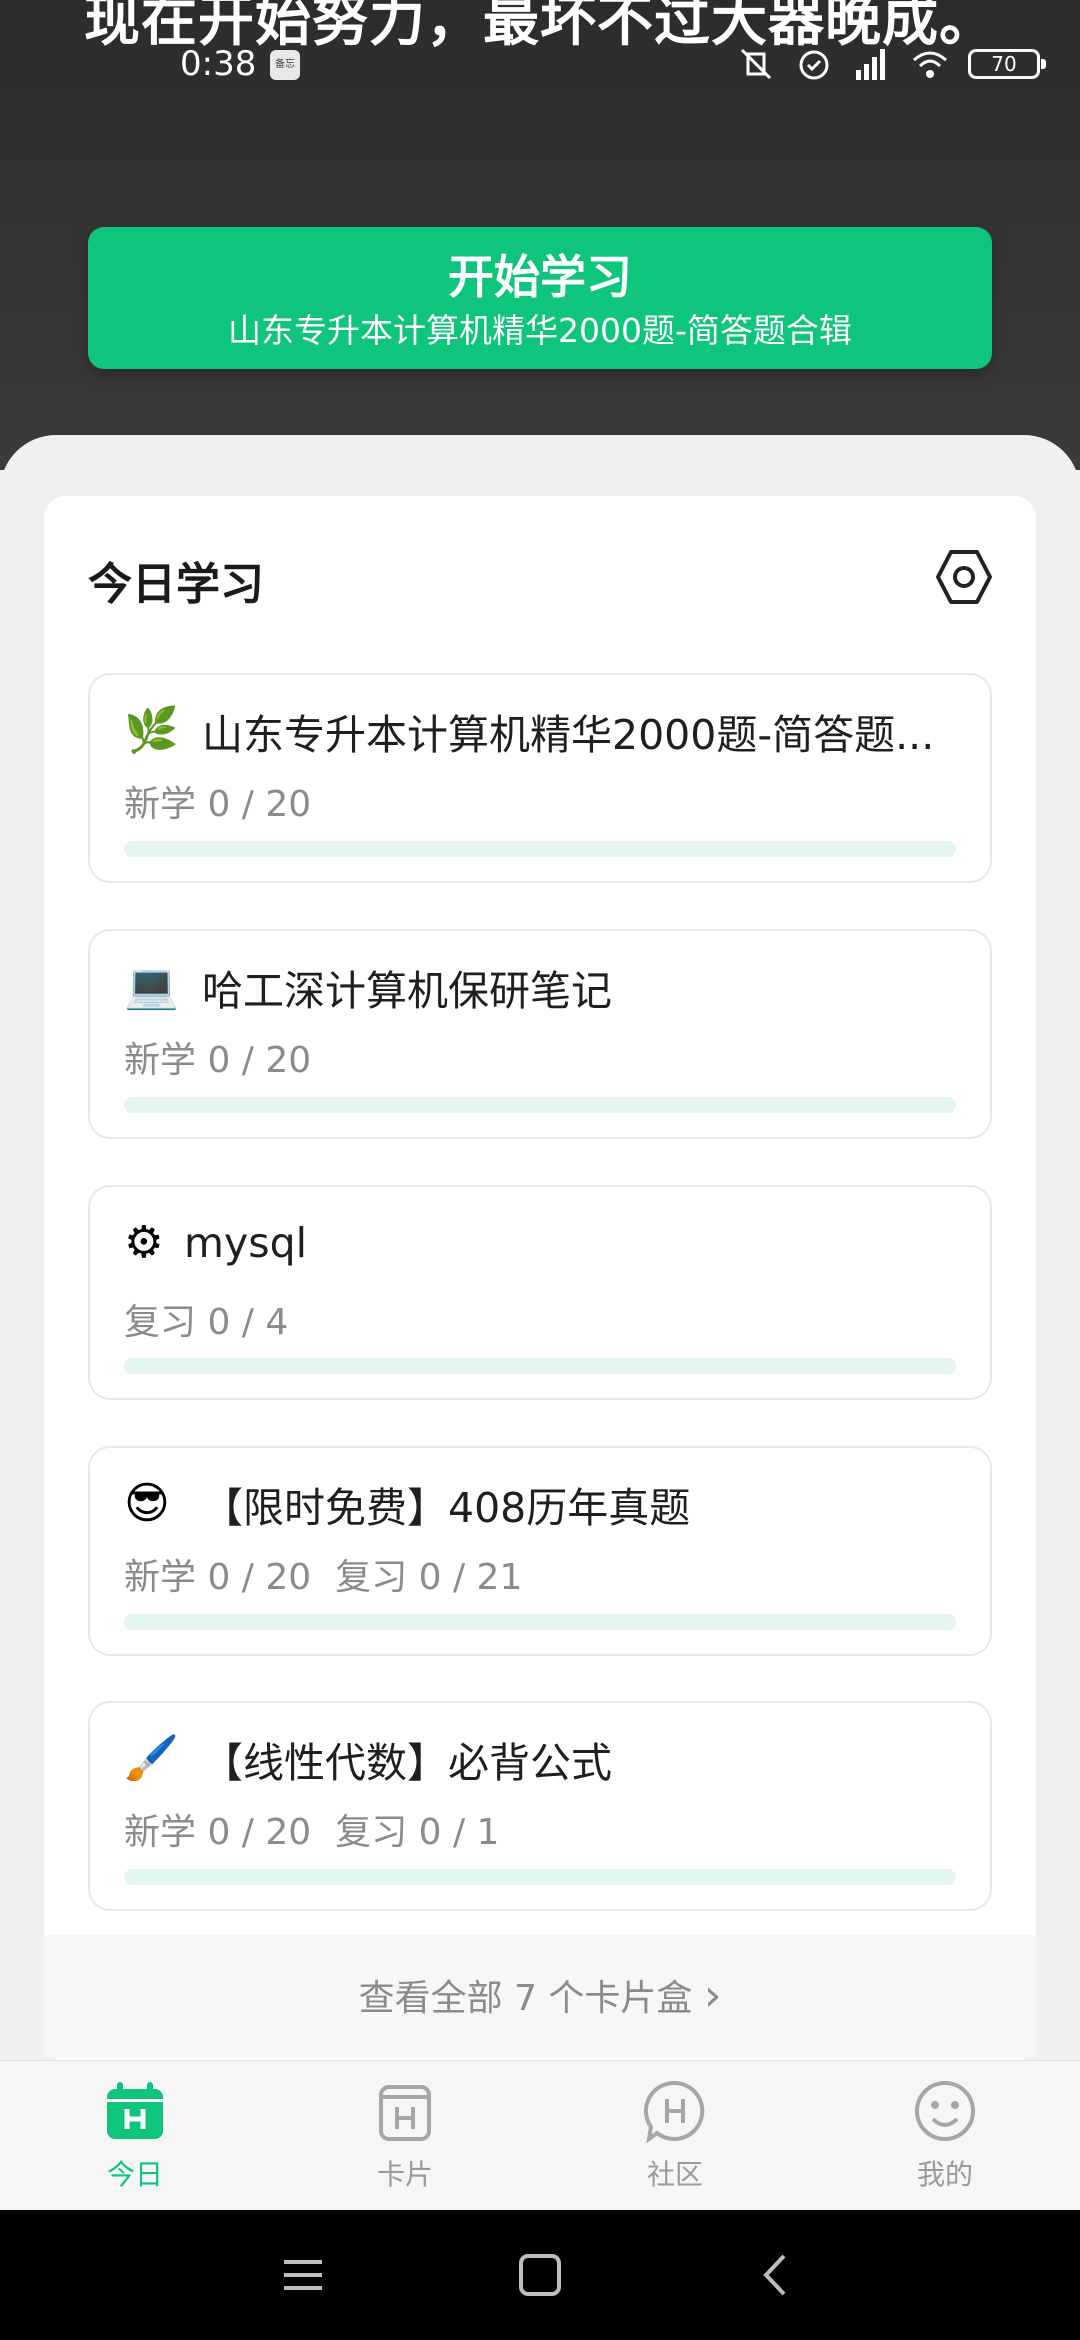 The width and height of the screenshot is (1080, 2340). What do you see at coordinates (404, 2174) in the screenshot?
I see `tab-label: 卡片` at bounding box center [404, 2174].